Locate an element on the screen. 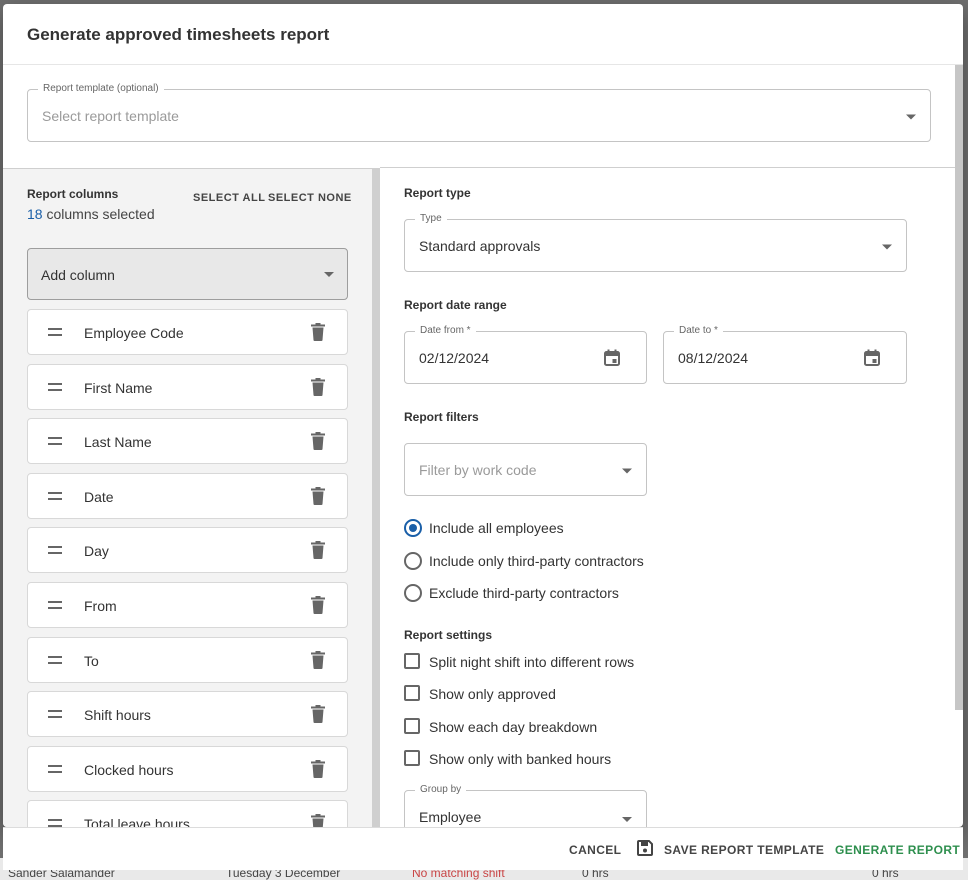 This screenshot has width=968, height=880. work-code-filter-select: Filter by work code is located at coordinates (525, 469).